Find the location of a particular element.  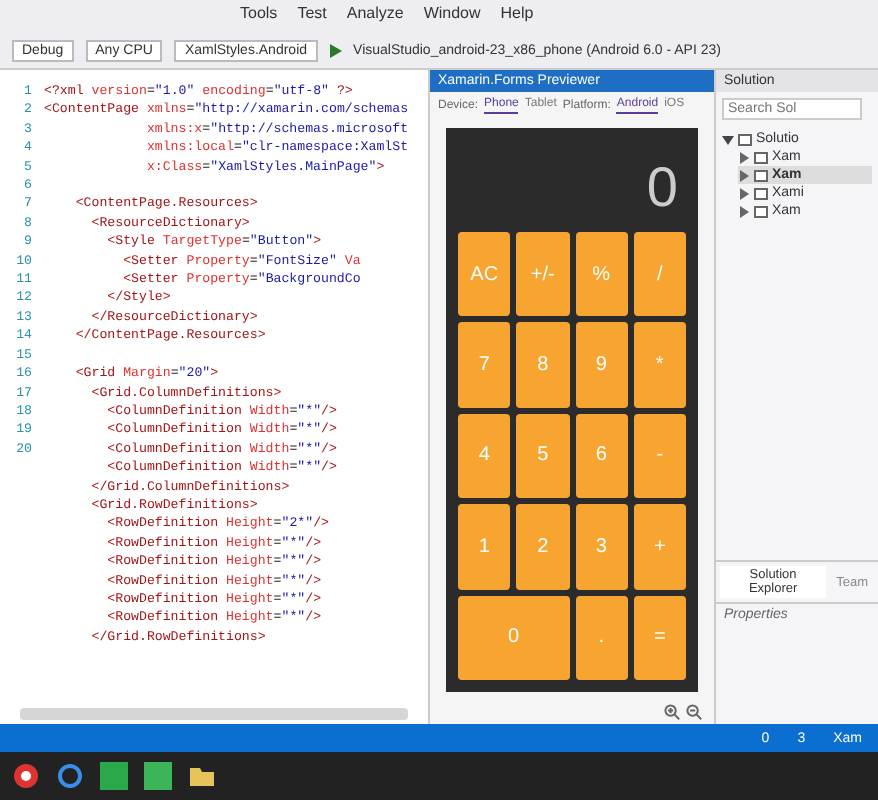

calculator-key: 3 is located at coordinates (601, 547).